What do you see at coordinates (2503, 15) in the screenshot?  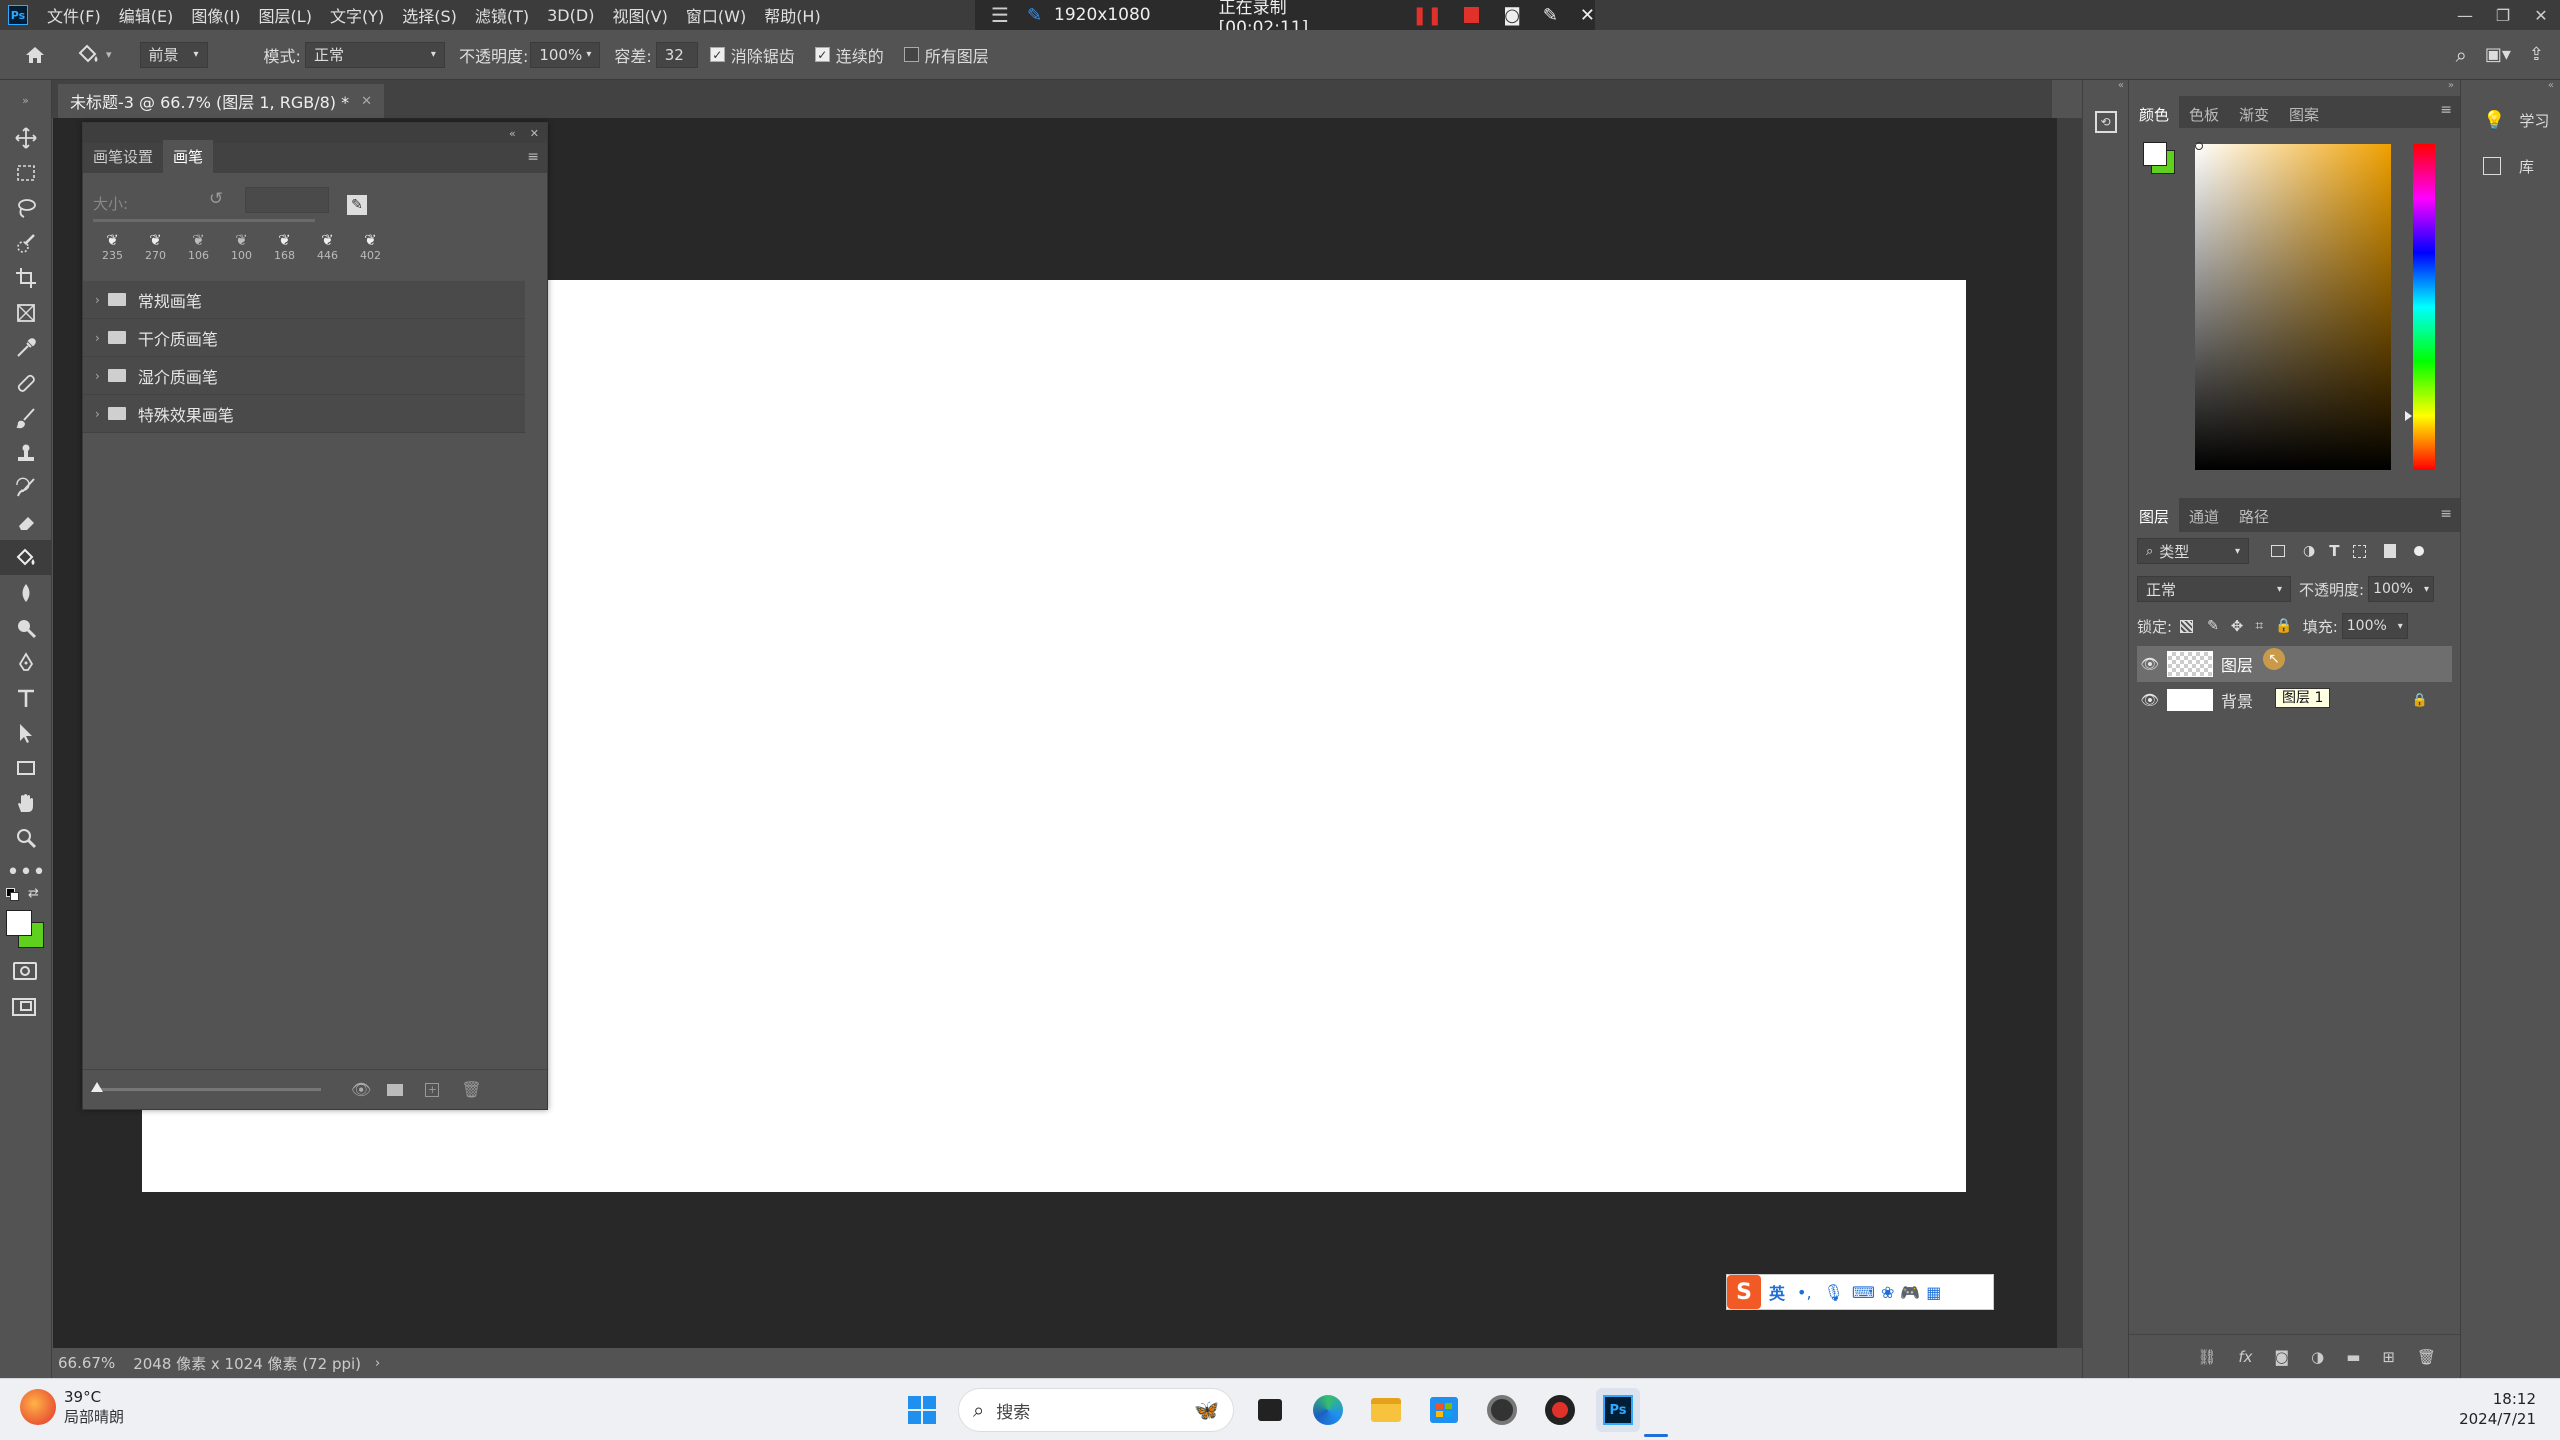 I see `restore-icon: ❐` at bounding box center [2503, 15].